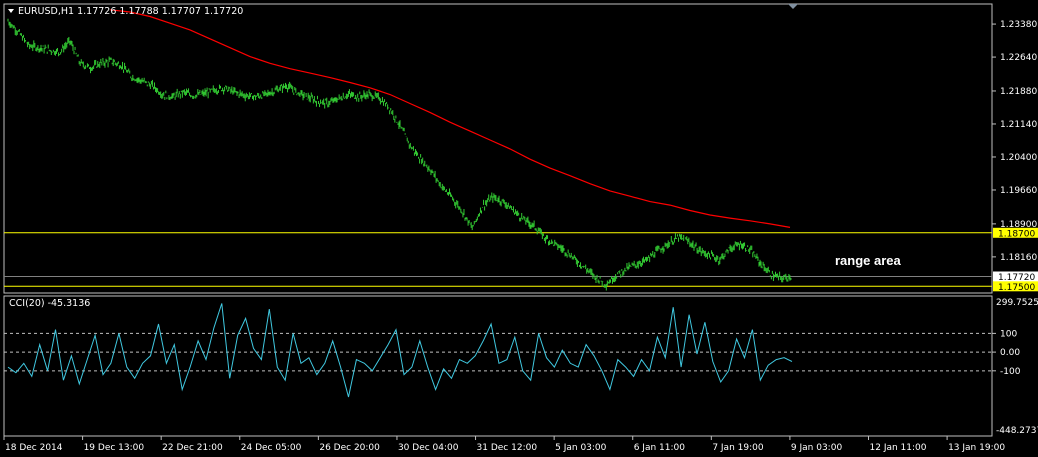 Image resolution: width=1038 pixels, height=457 pixels. Describe the element at coordinates (1010, 353) in the screenshot. I see `cci-tick-label: 0.00` at that location.